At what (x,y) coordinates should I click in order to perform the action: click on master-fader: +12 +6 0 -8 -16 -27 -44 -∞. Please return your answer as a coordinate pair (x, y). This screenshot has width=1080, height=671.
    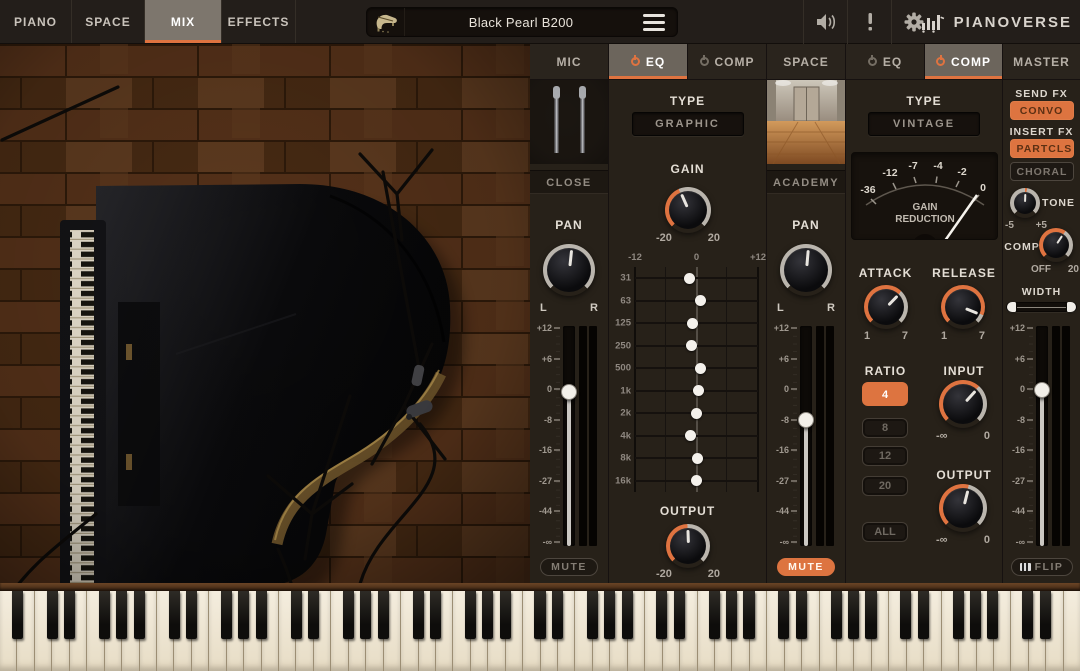
    Looking at the image, I should click on (1041, 436).